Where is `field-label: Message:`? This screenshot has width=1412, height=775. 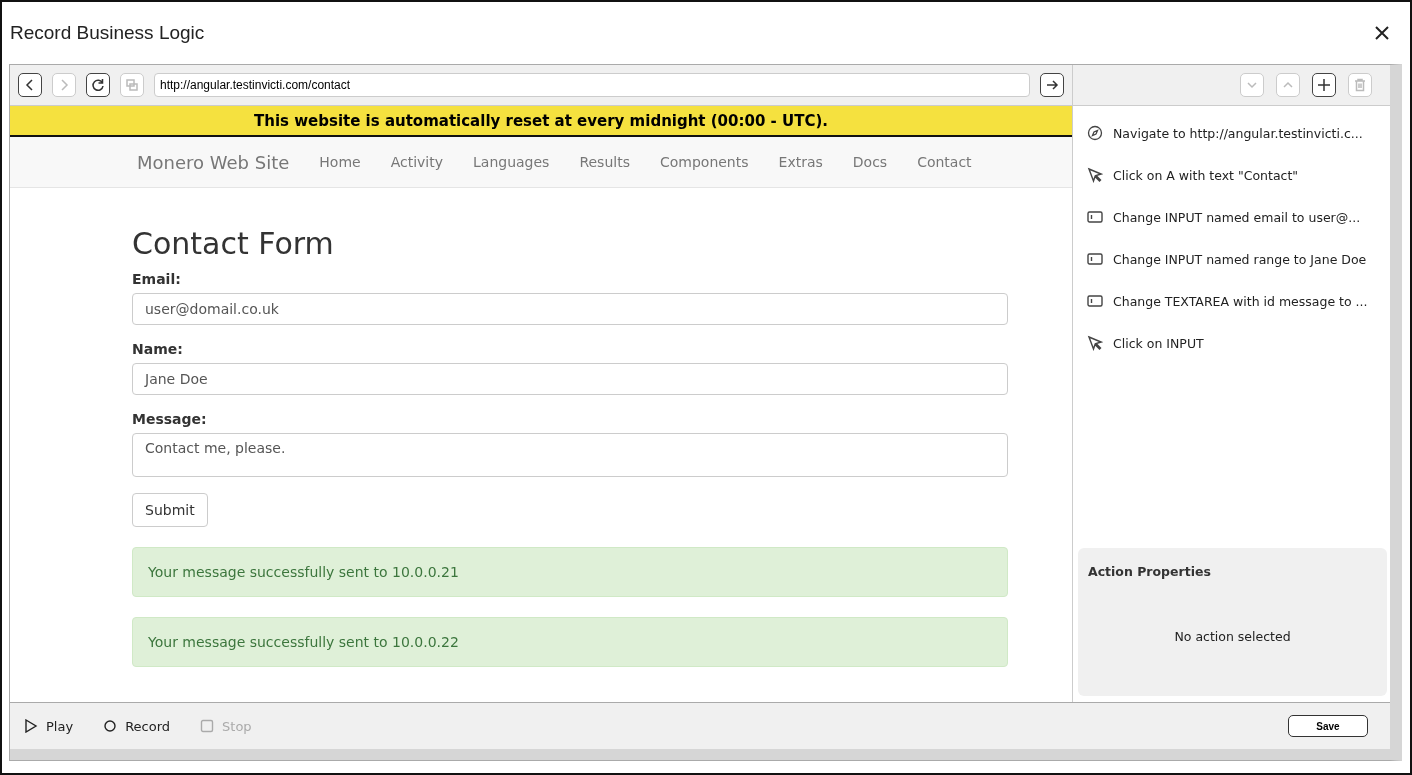 field-label: Message: is located at coordinates (170, 419).